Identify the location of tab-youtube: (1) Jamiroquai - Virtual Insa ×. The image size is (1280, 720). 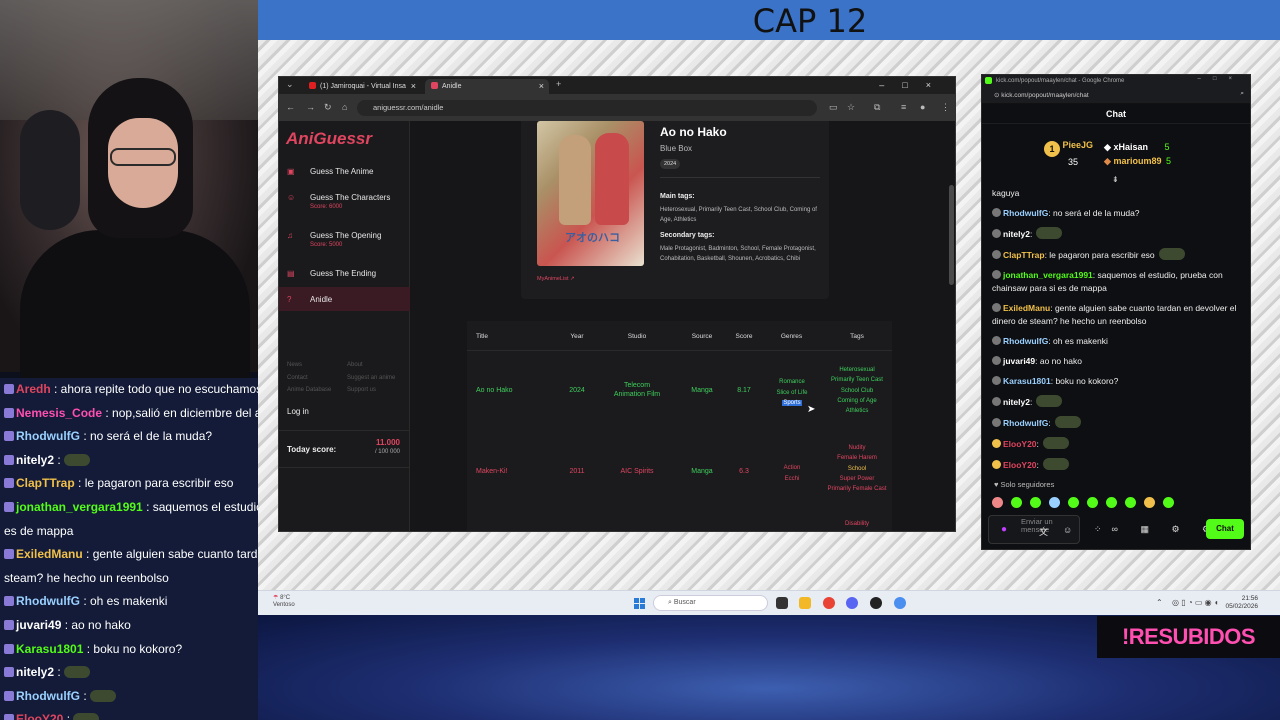
(362, 86).